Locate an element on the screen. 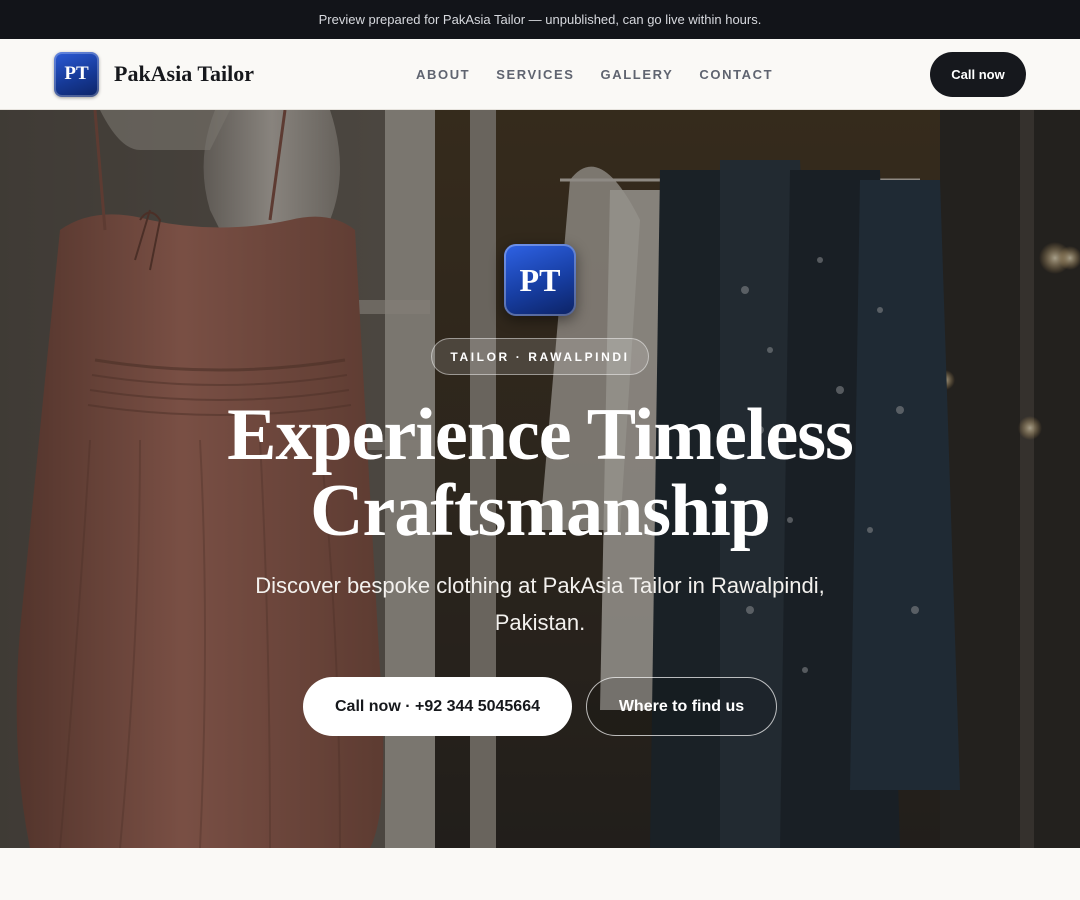  hero-headline-line-2: Craftsmanship is located at coordinates (540, 511).